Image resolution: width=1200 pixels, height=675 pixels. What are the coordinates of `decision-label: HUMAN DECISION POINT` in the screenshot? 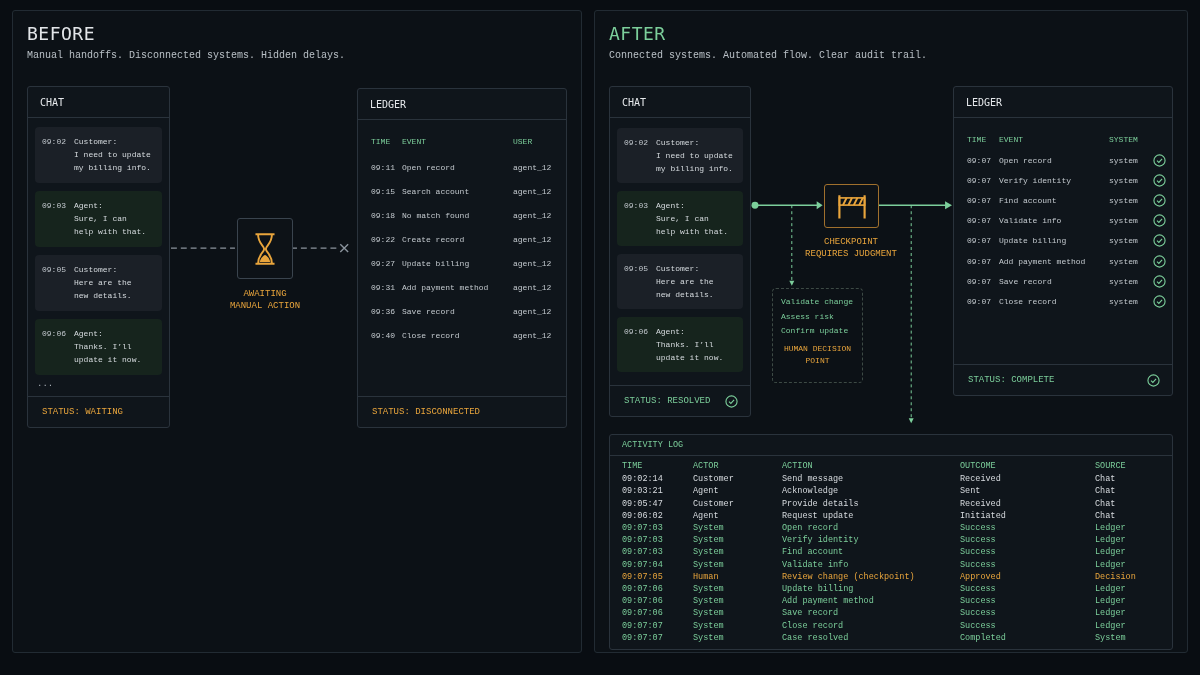 It's located at (817, 354).